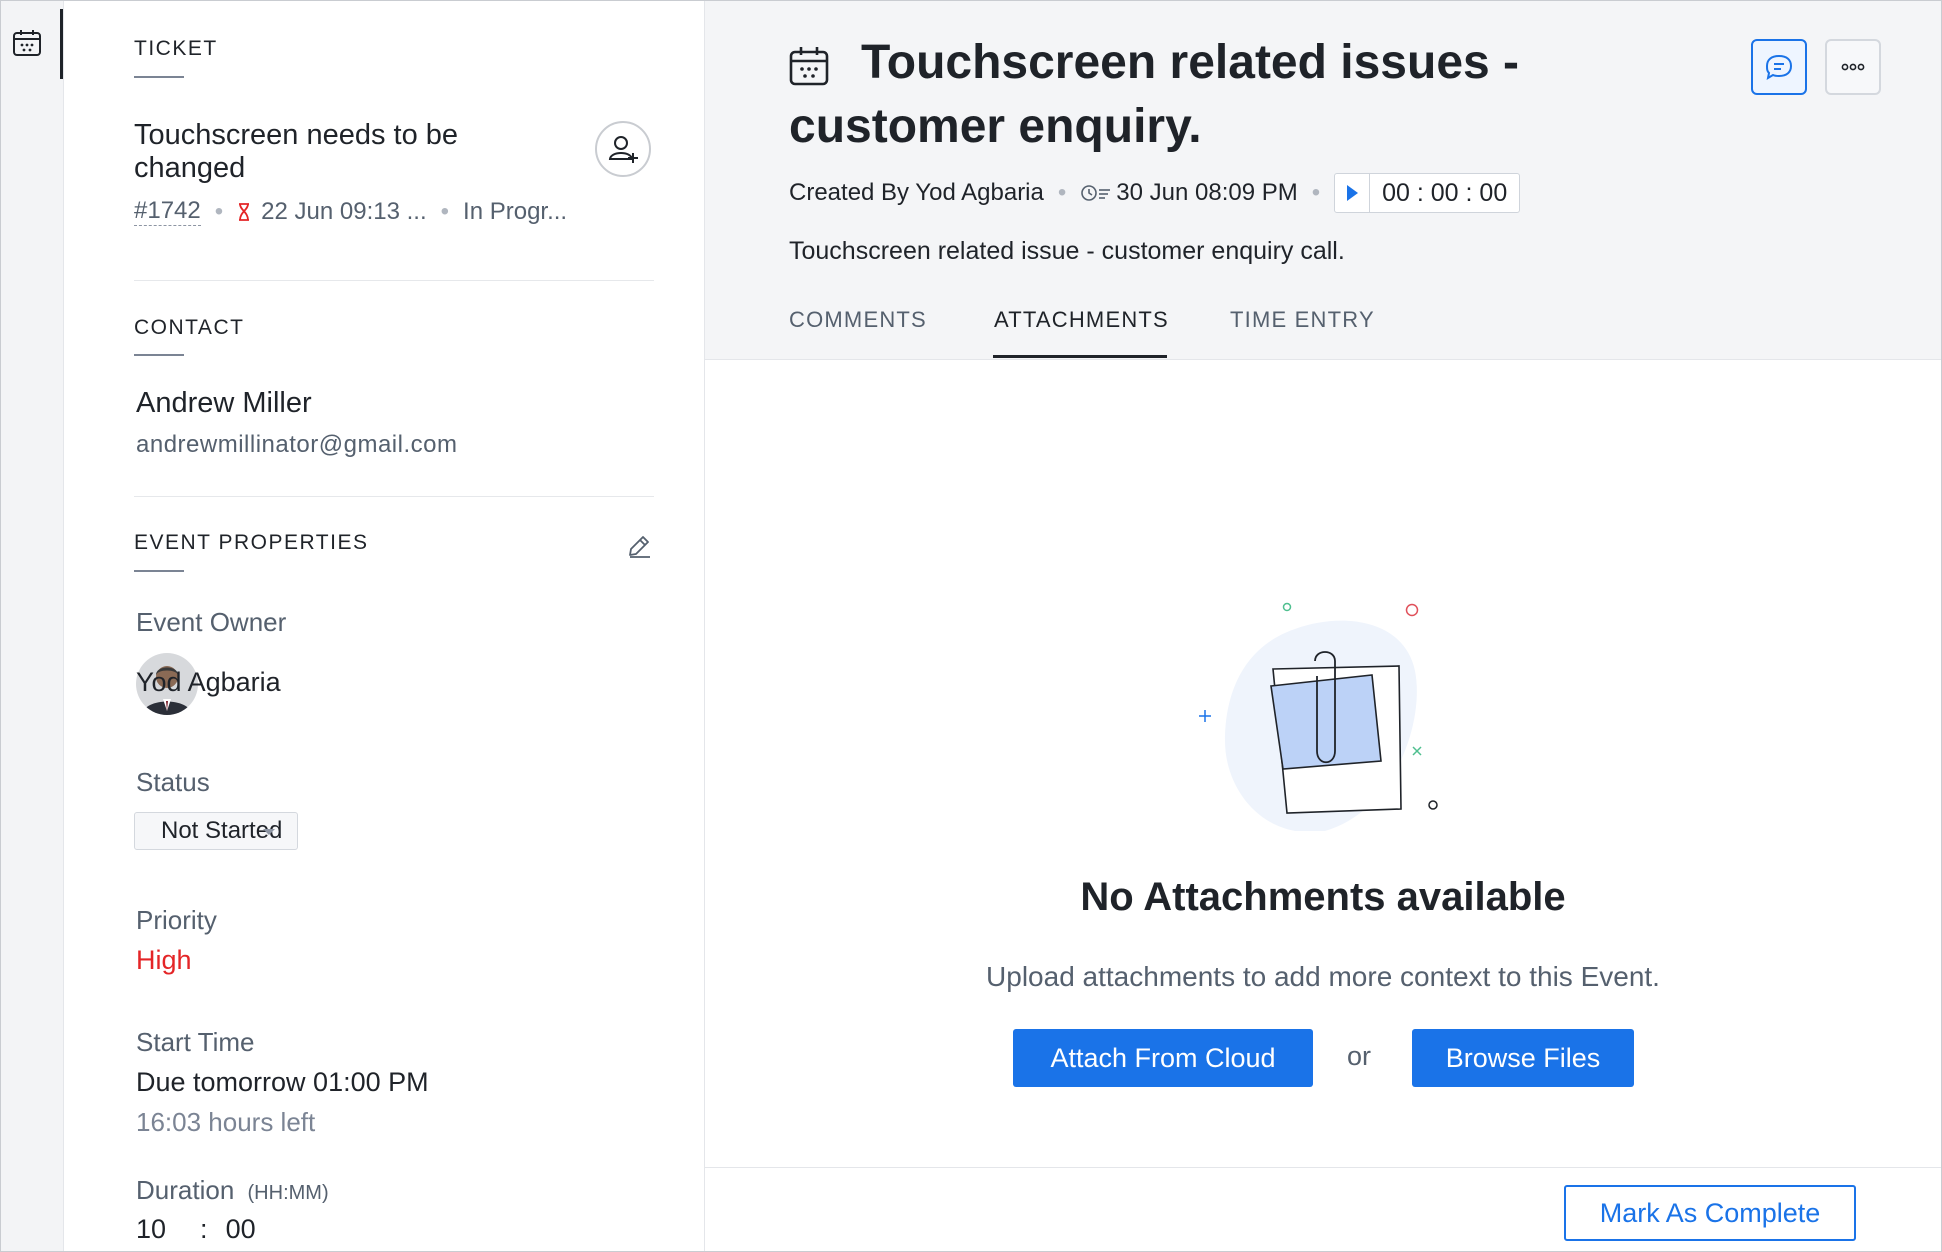 The height and width of the screenshot is (1252, 1942). What do you see at coordinates (1445, 192) in the screenshot?
I see `timer-value: 00 : 00 : 00` at bounding box center [1445, 192].